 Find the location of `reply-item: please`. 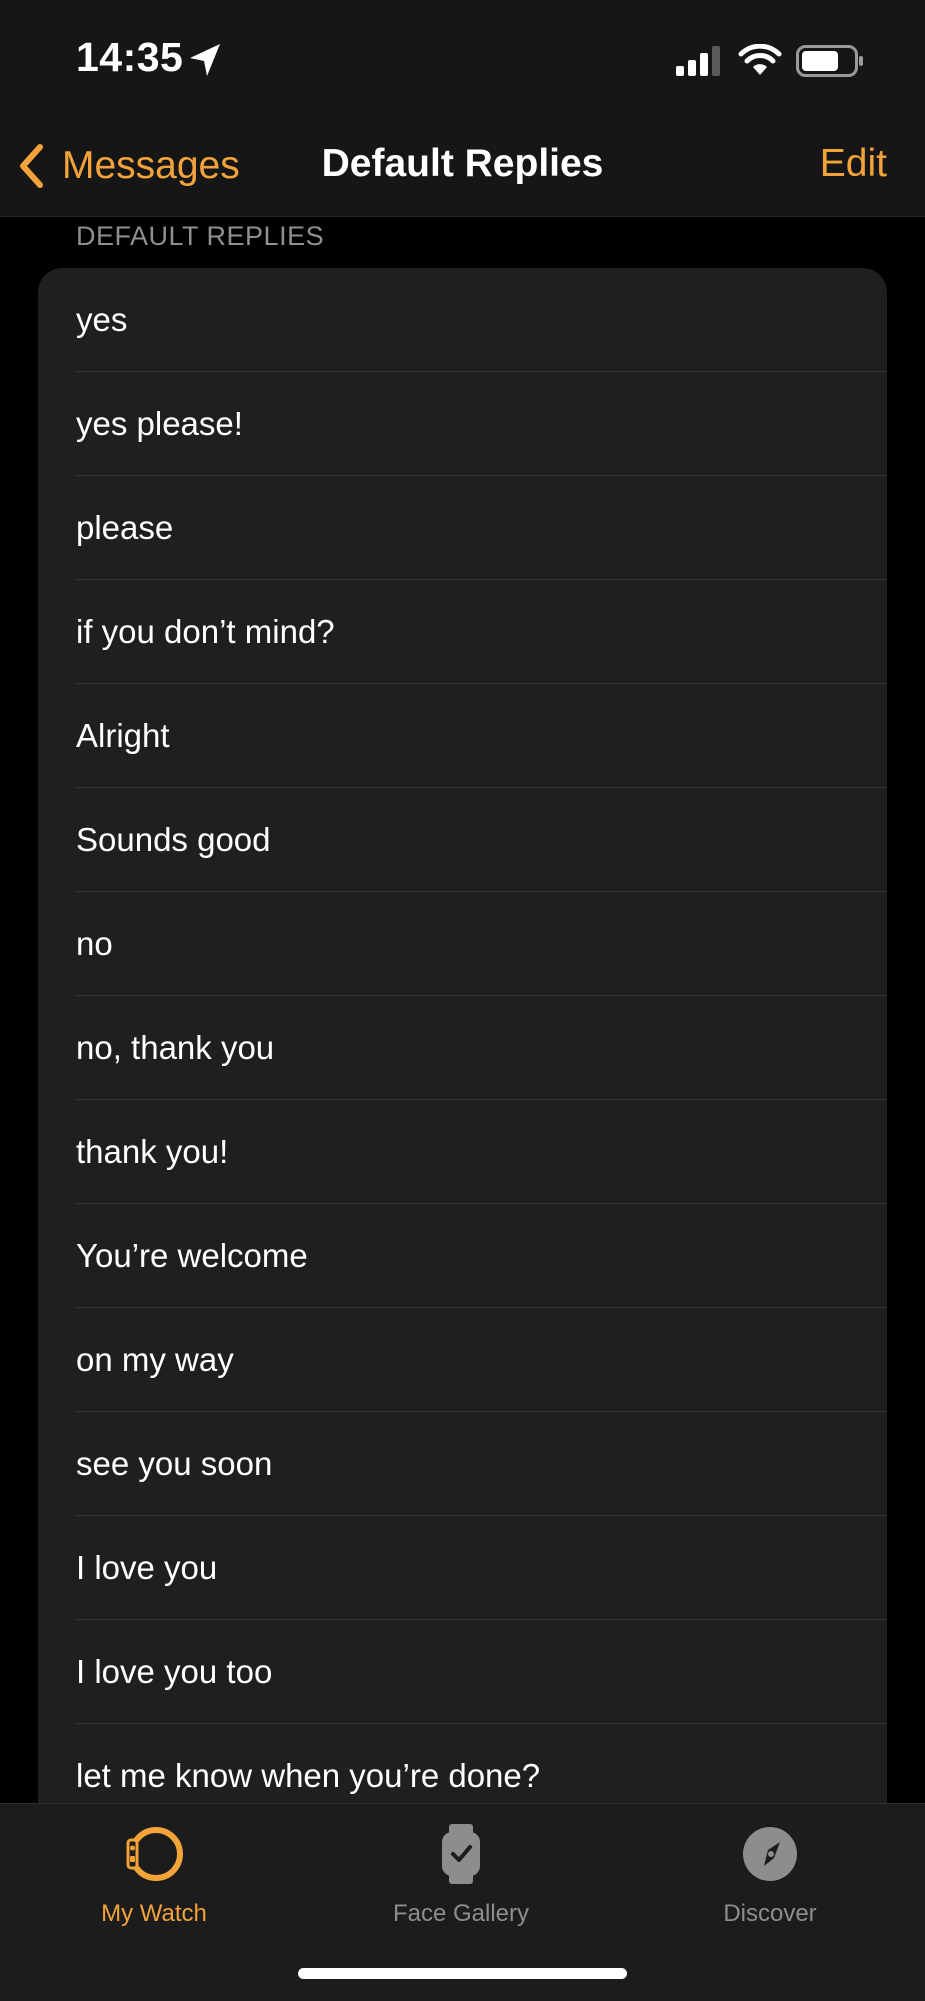

reply-item: please is located at coordinates (481, 528).